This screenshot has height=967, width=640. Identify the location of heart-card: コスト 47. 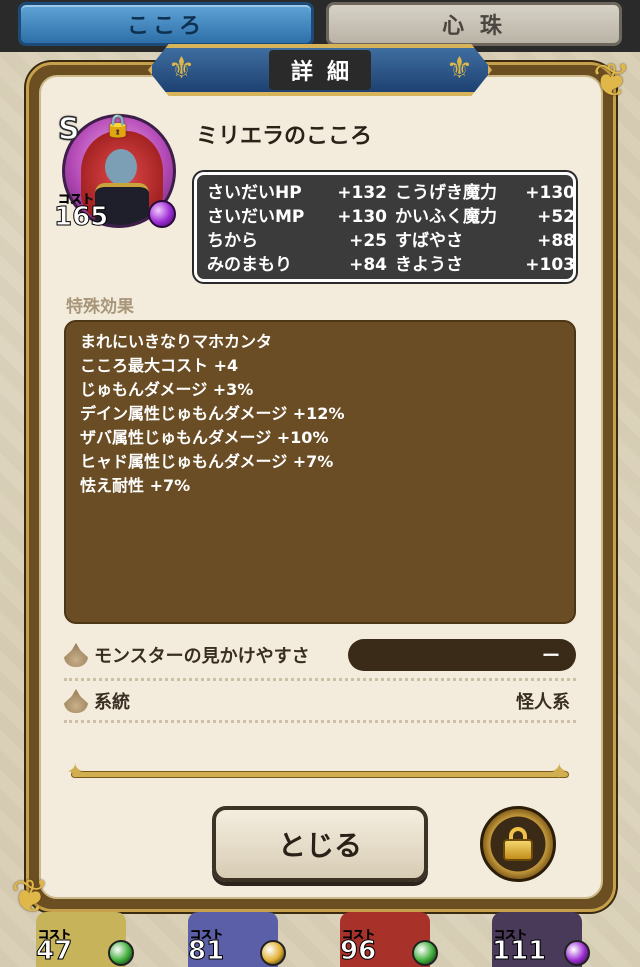
(82, 939).